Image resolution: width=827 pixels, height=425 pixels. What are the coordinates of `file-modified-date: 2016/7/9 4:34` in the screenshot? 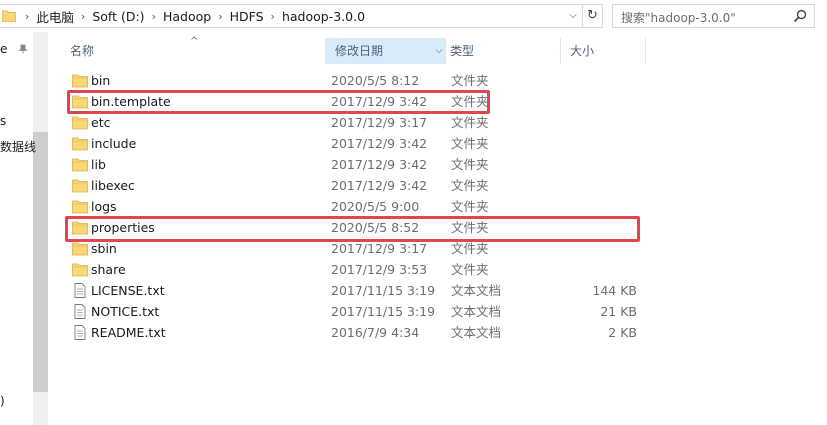 It's located at (375, 332).